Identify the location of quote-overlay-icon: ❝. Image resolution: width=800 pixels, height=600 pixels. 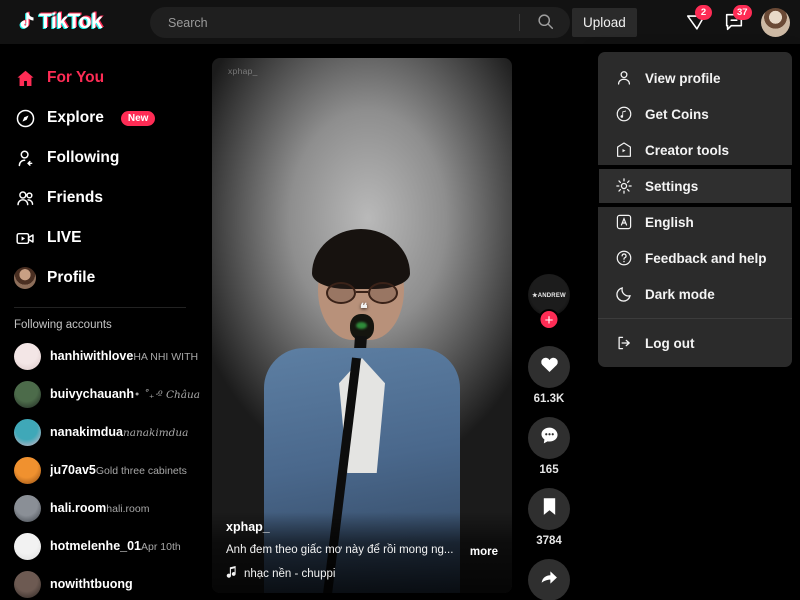
(363, 309).